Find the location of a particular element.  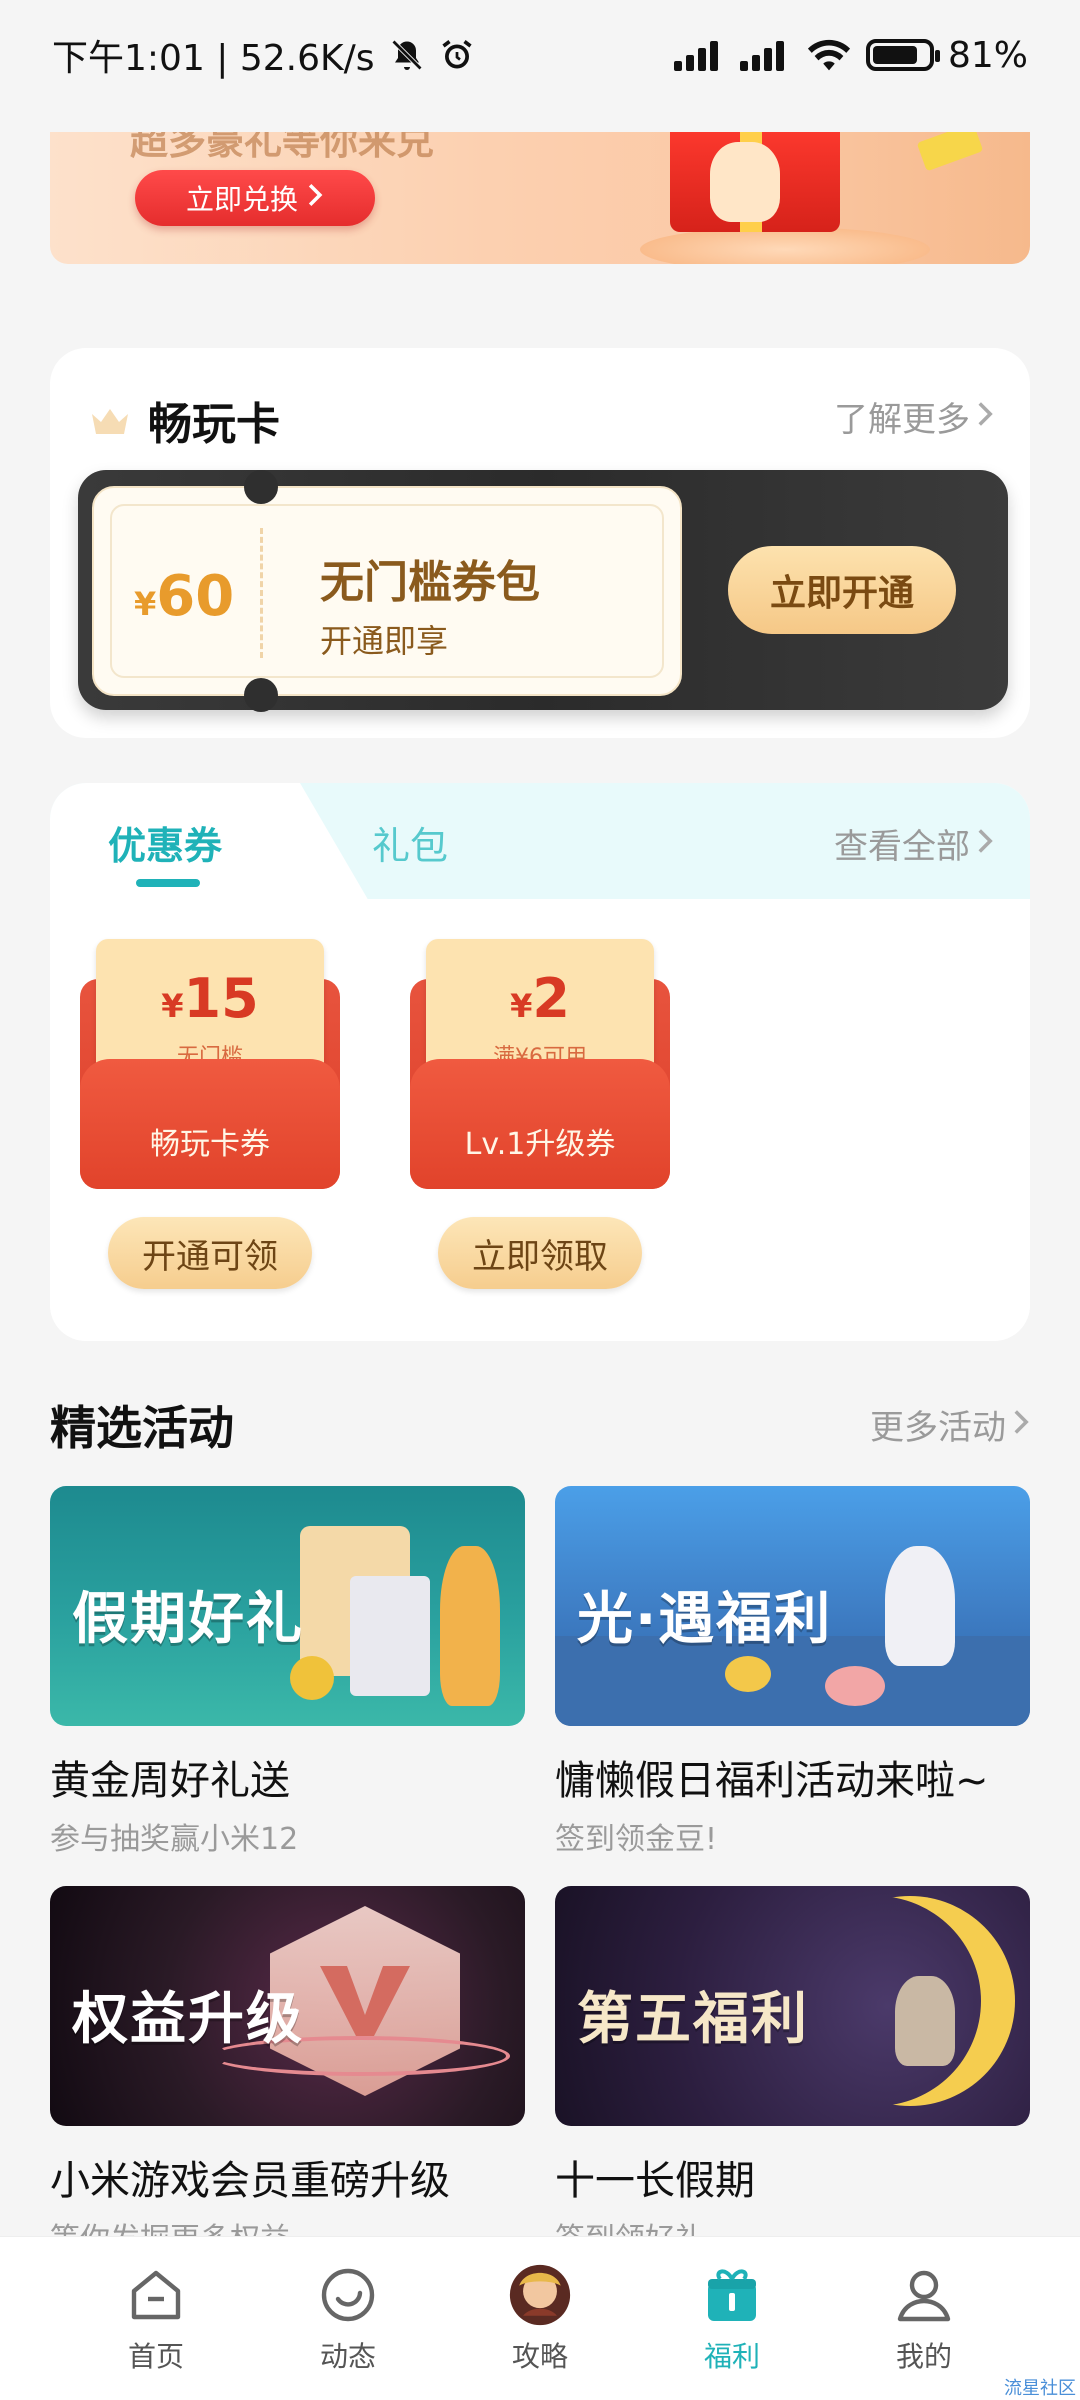

activity-card: 假期好礼 黄金周好礼送 参与抽奖赢小米12 is located at coordinates (287, 1672).